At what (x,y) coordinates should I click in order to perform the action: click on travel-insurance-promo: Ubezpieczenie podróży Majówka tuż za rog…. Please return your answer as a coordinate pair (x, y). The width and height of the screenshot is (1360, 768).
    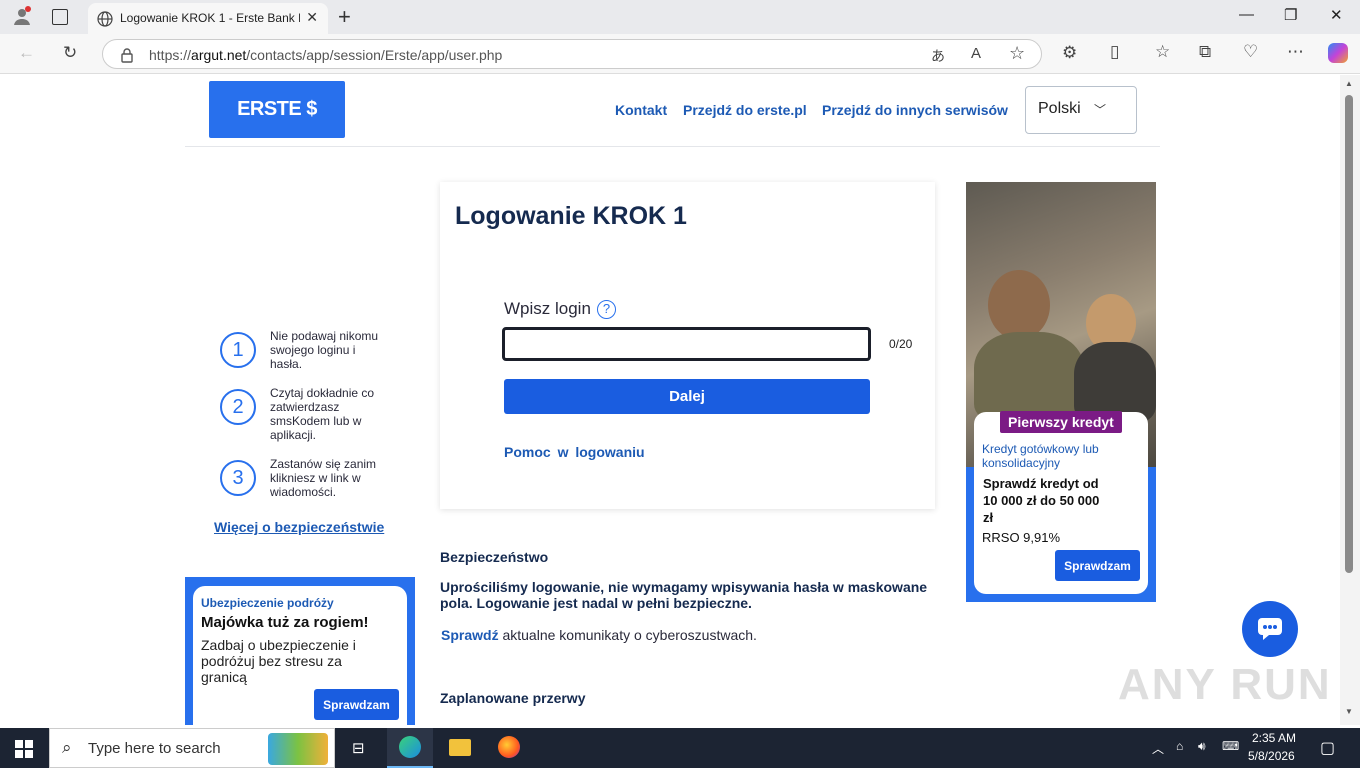
    Looking at the image, I should click on (300, 651).